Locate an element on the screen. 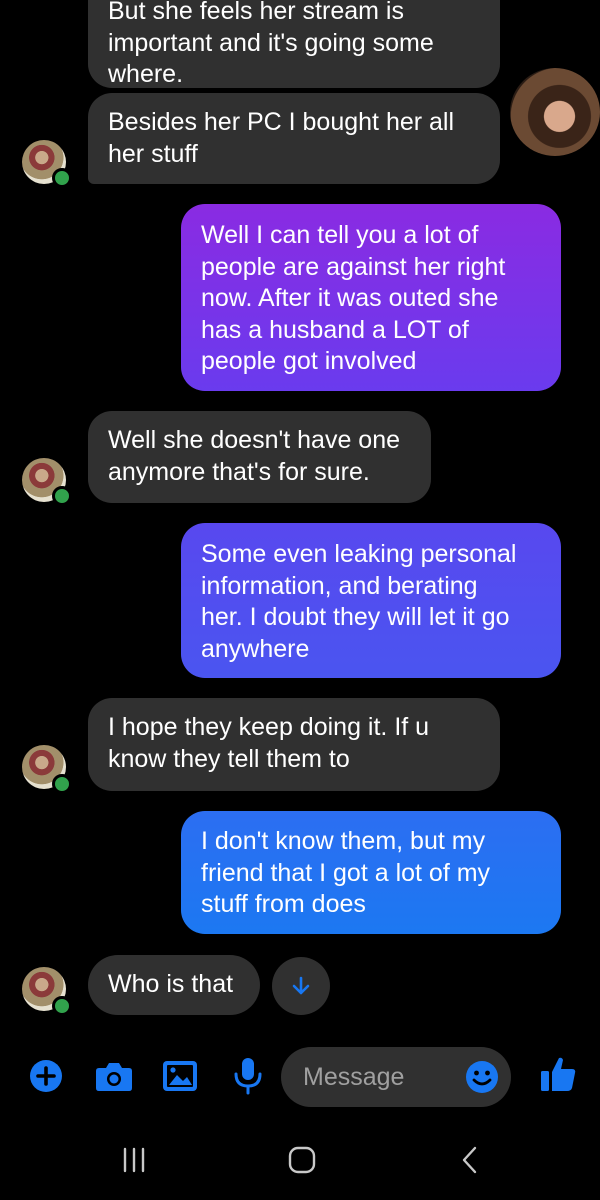 The image size is (600, 1200). emoji-icon is located at coordinates (482, 1077).